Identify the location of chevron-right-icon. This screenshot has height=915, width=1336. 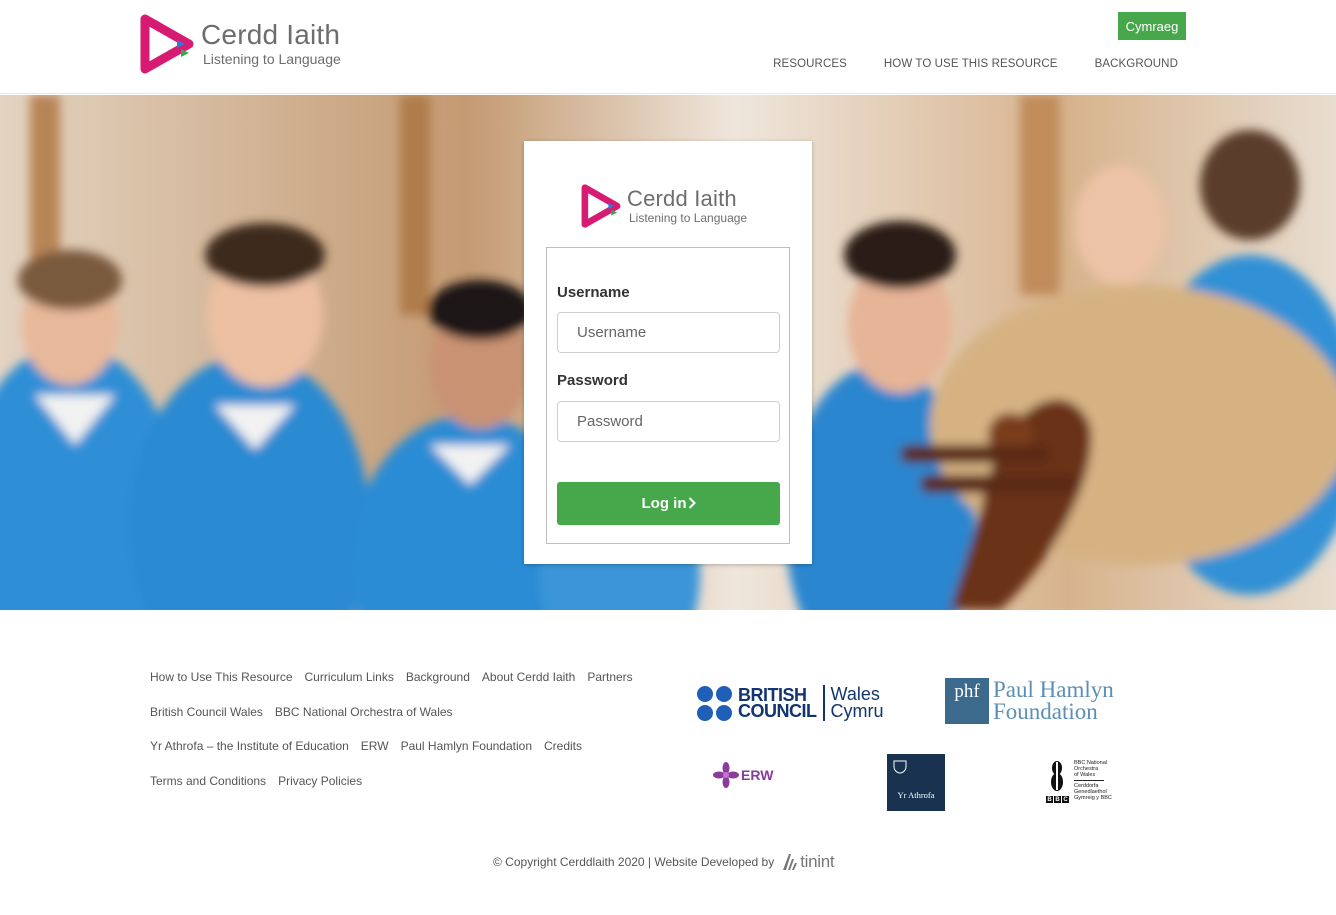
(692, 503).